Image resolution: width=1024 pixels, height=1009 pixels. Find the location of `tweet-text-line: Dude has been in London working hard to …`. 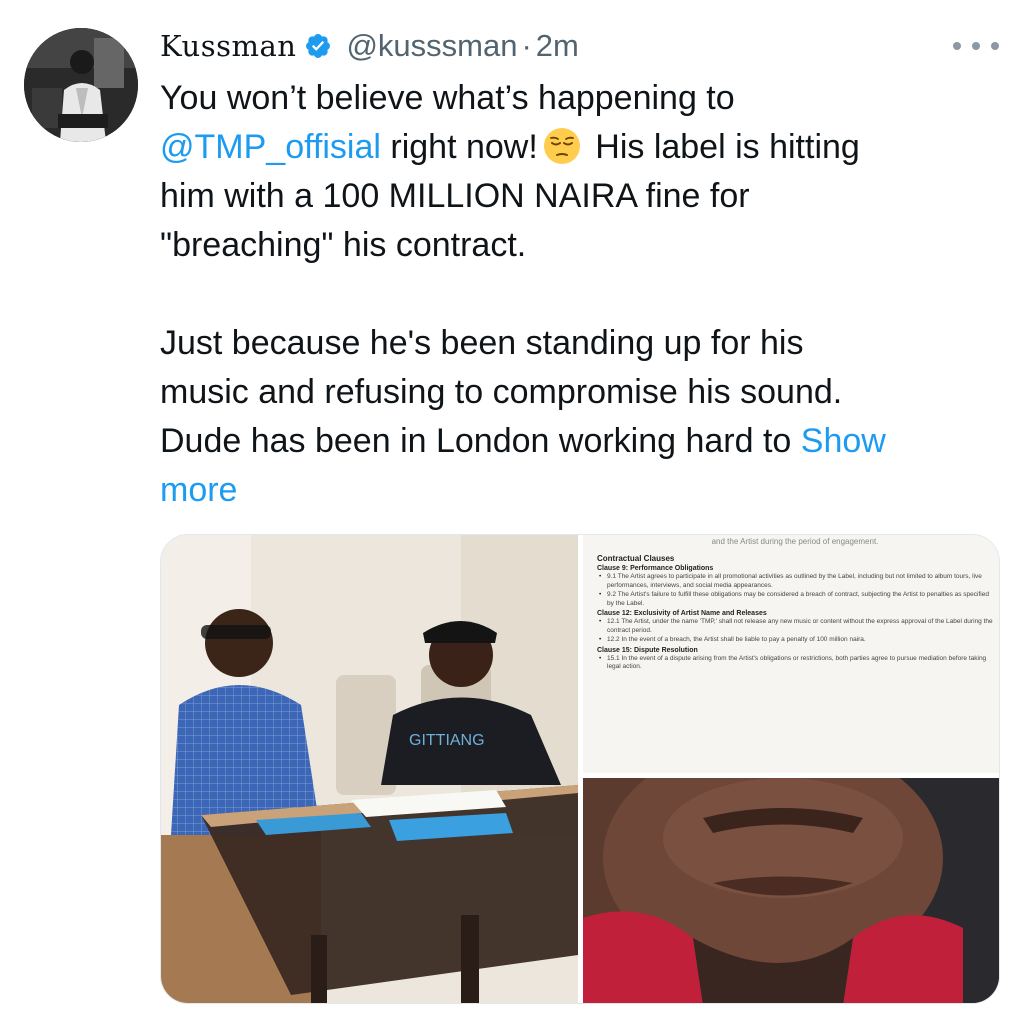

tweet-text-line: Dude has been in London working hard to … is located at coordinates (585, 441).